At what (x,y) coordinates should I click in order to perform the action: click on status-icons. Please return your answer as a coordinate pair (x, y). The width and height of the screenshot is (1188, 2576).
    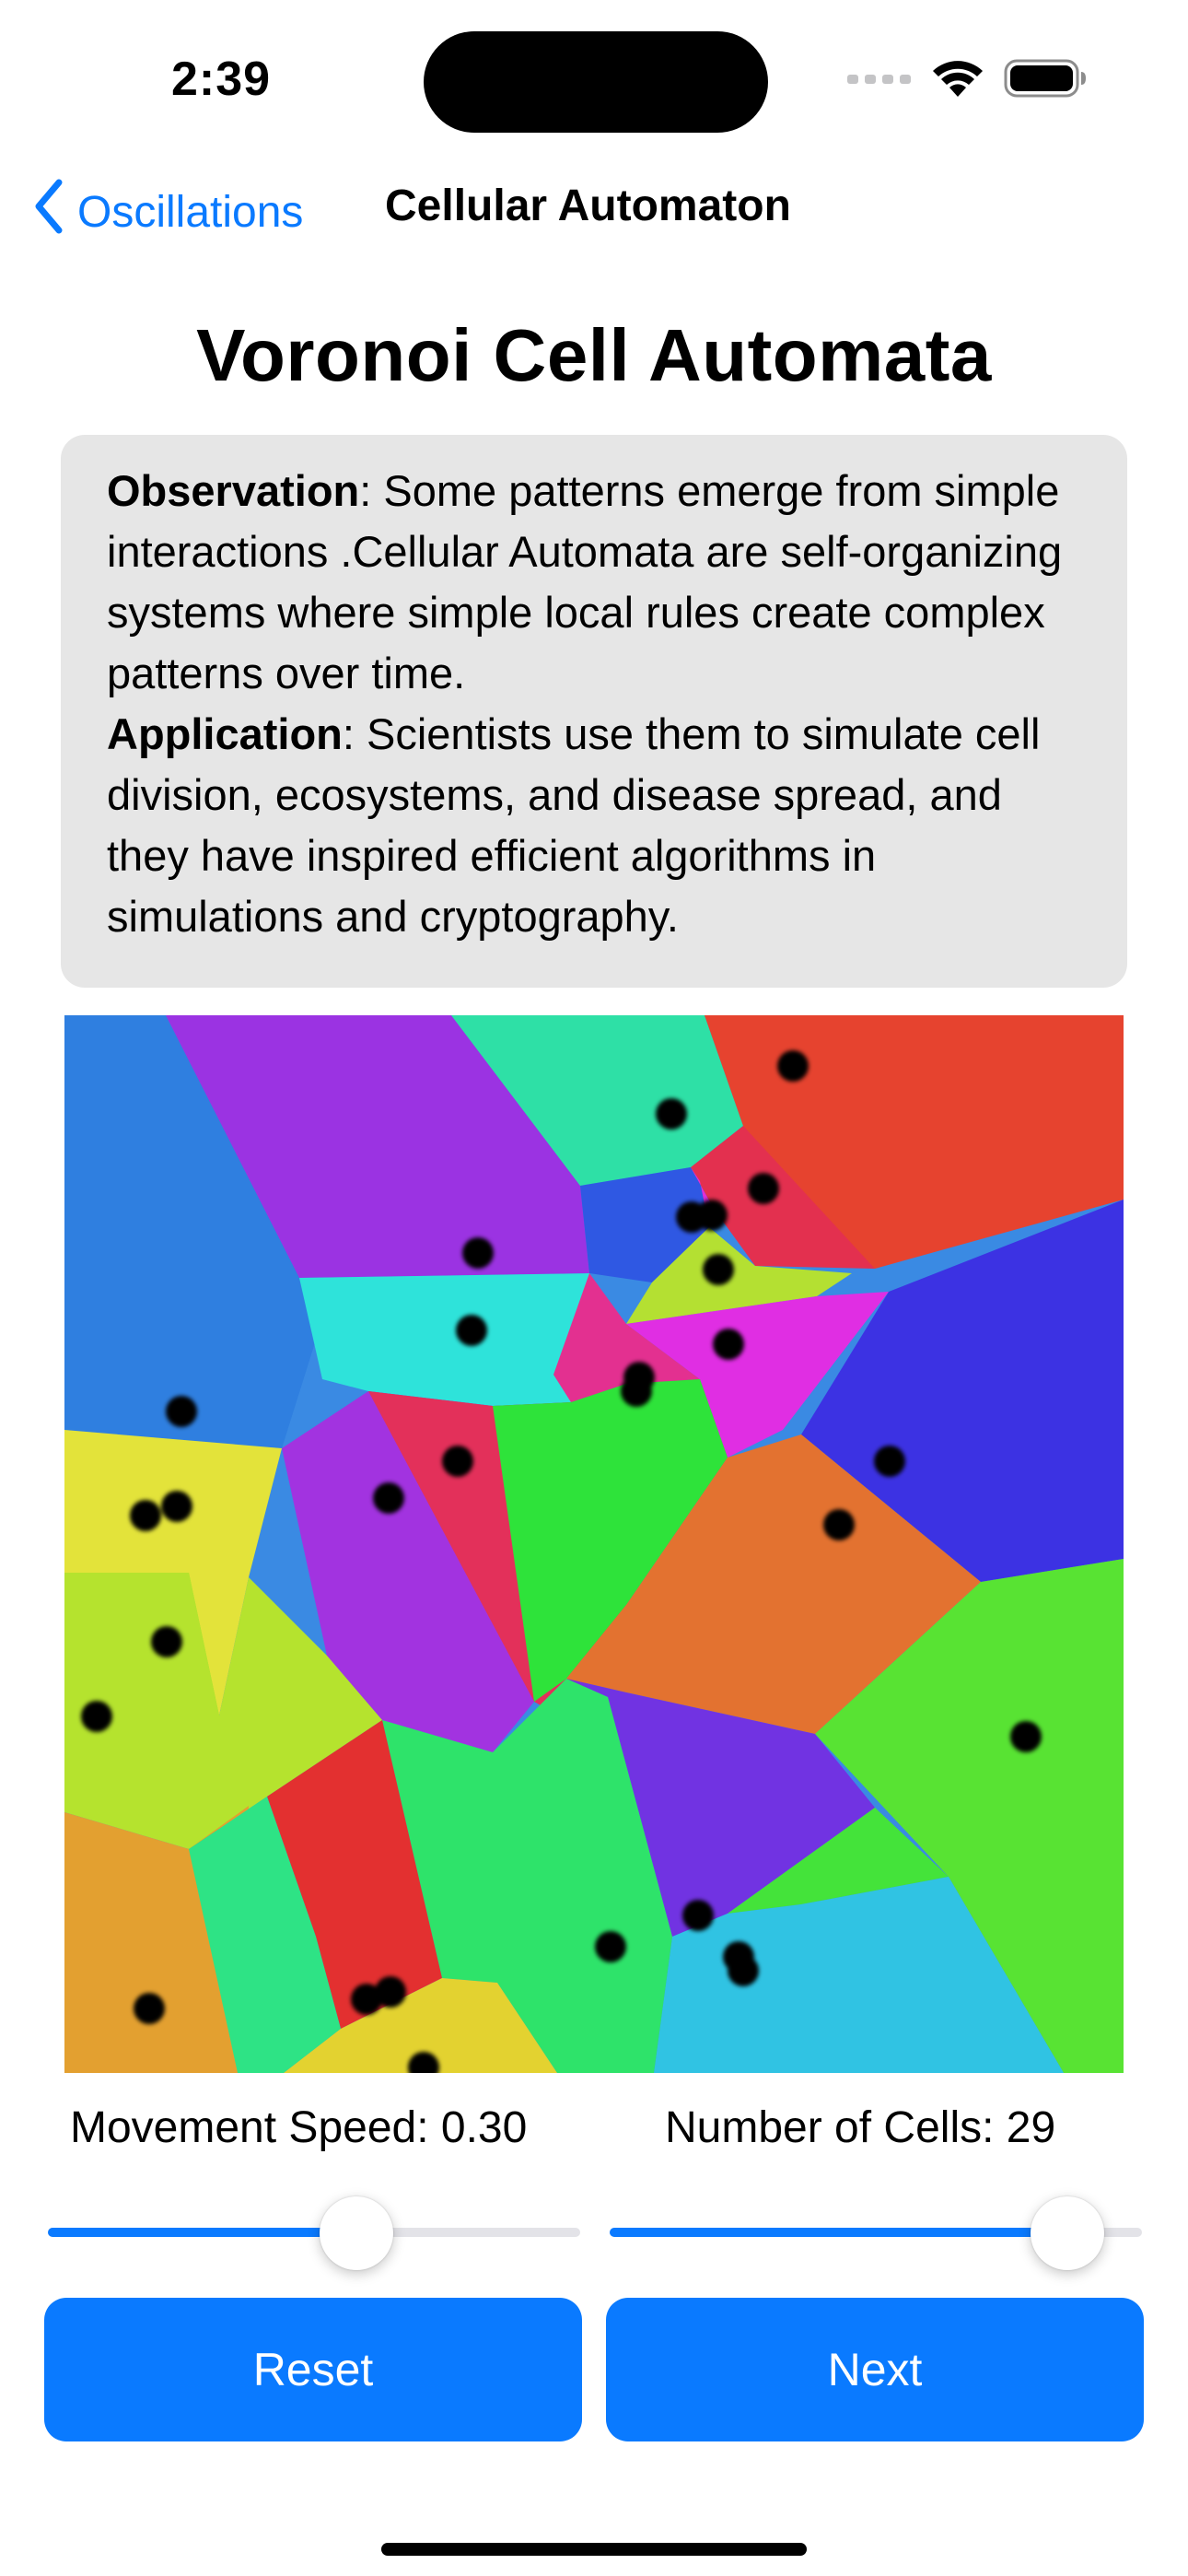
    Looking at the image, I should click on (967, 80).